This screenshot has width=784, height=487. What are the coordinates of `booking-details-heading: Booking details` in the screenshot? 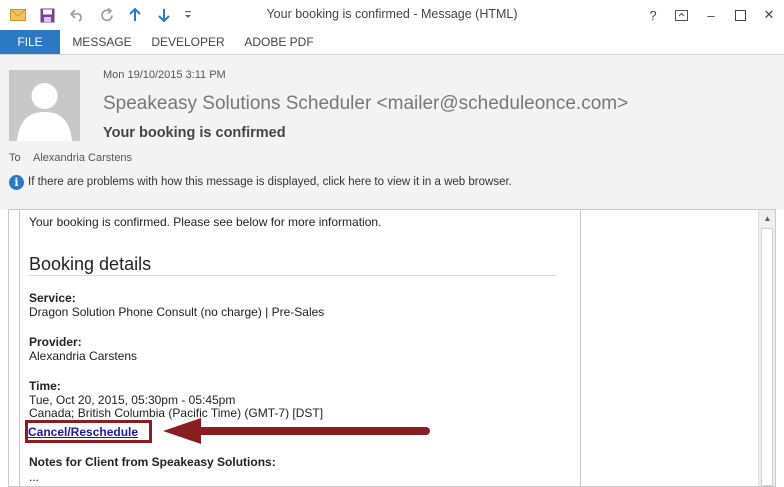 It's located at (90, 264).